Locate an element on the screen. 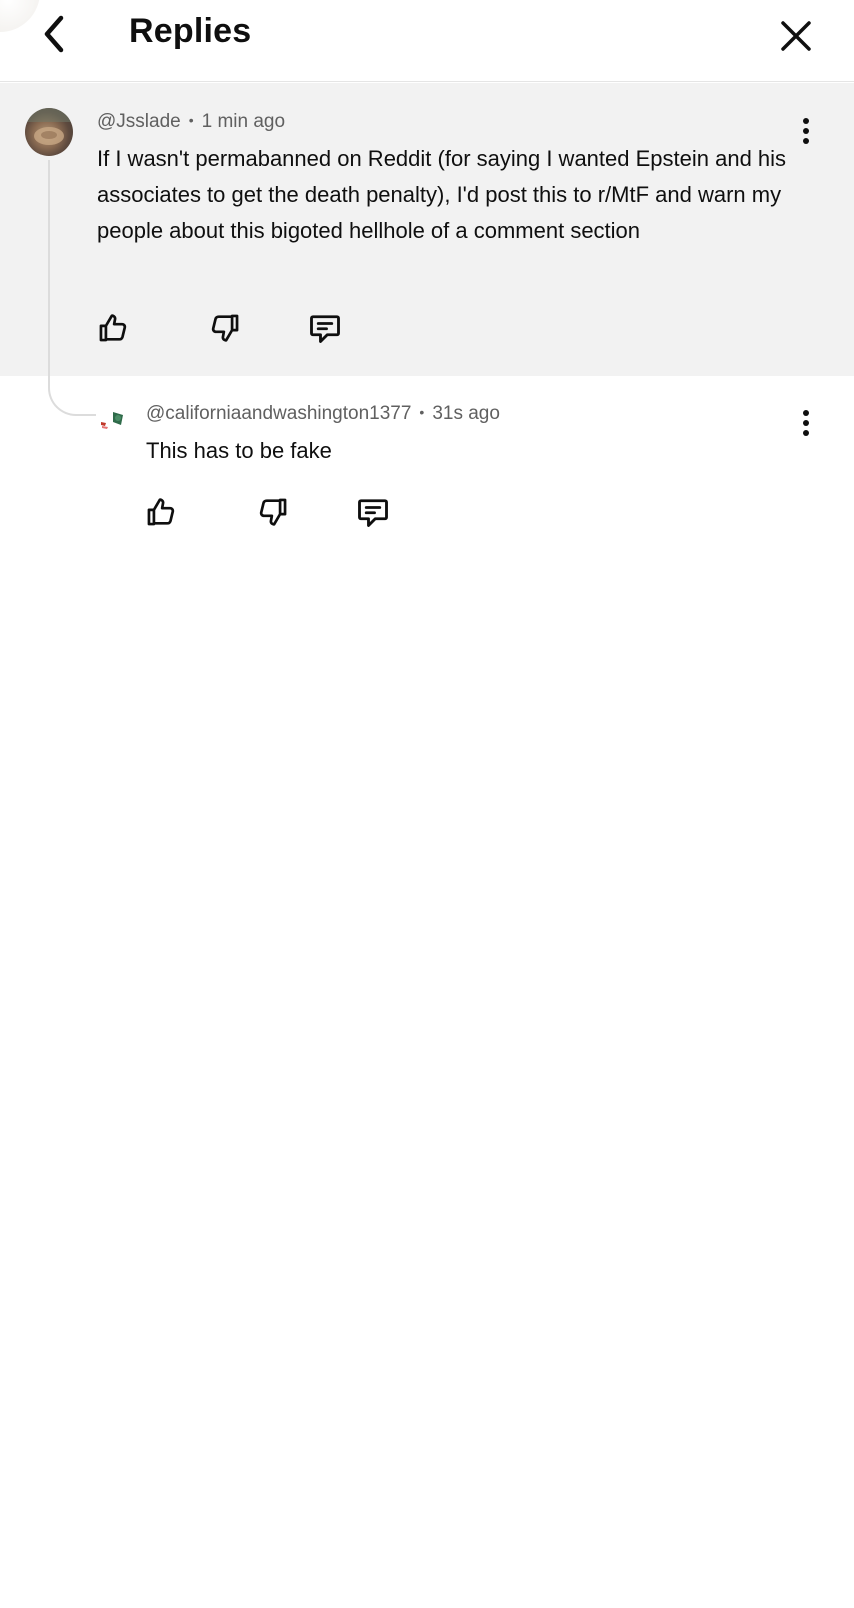 Image resolution: width=854 pixels, height=1608 pixels. comment-meta: @Jsslade • 1 min ago is located at coordinates (191, 122).